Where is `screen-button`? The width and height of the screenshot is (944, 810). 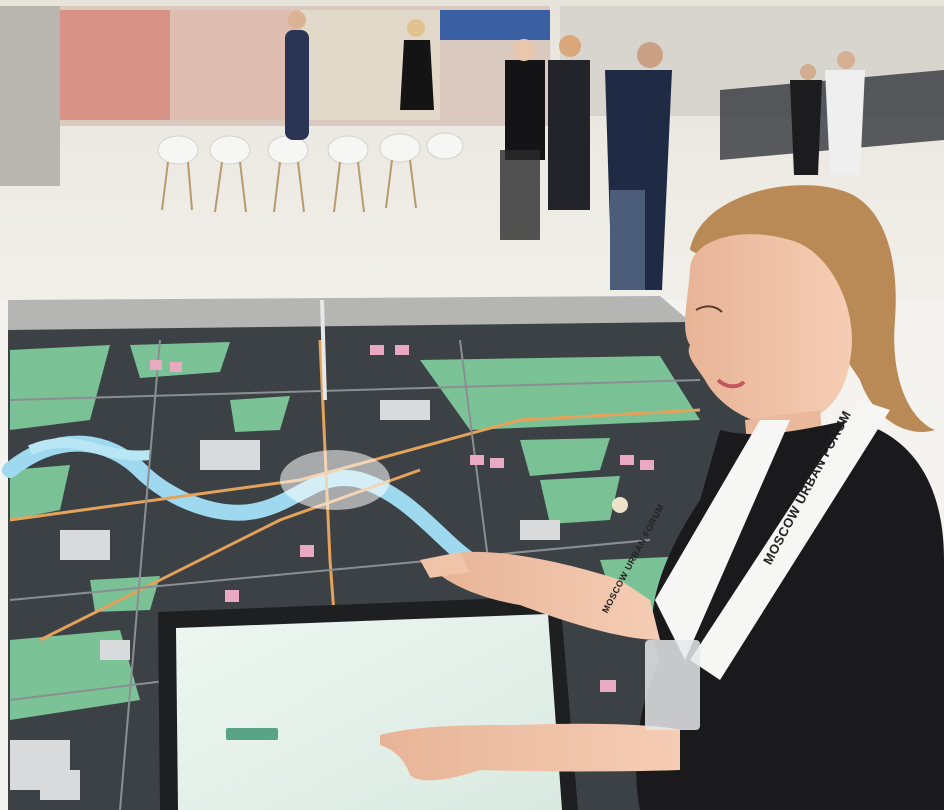
screen-button is located at coordinates (252, 734).